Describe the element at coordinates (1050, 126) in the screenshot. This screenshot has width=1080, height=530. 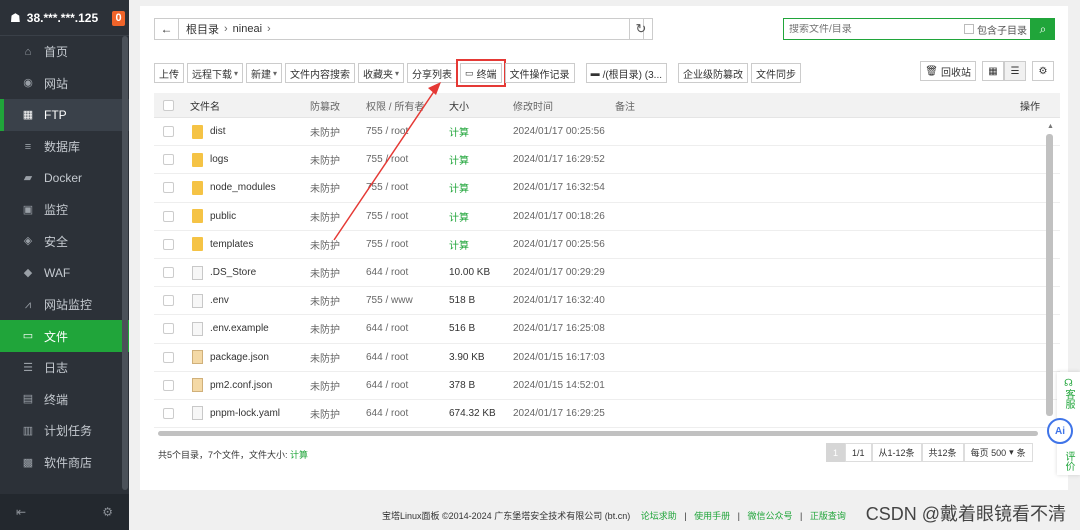
I see `scroll-up-icon: ▲` at that location.